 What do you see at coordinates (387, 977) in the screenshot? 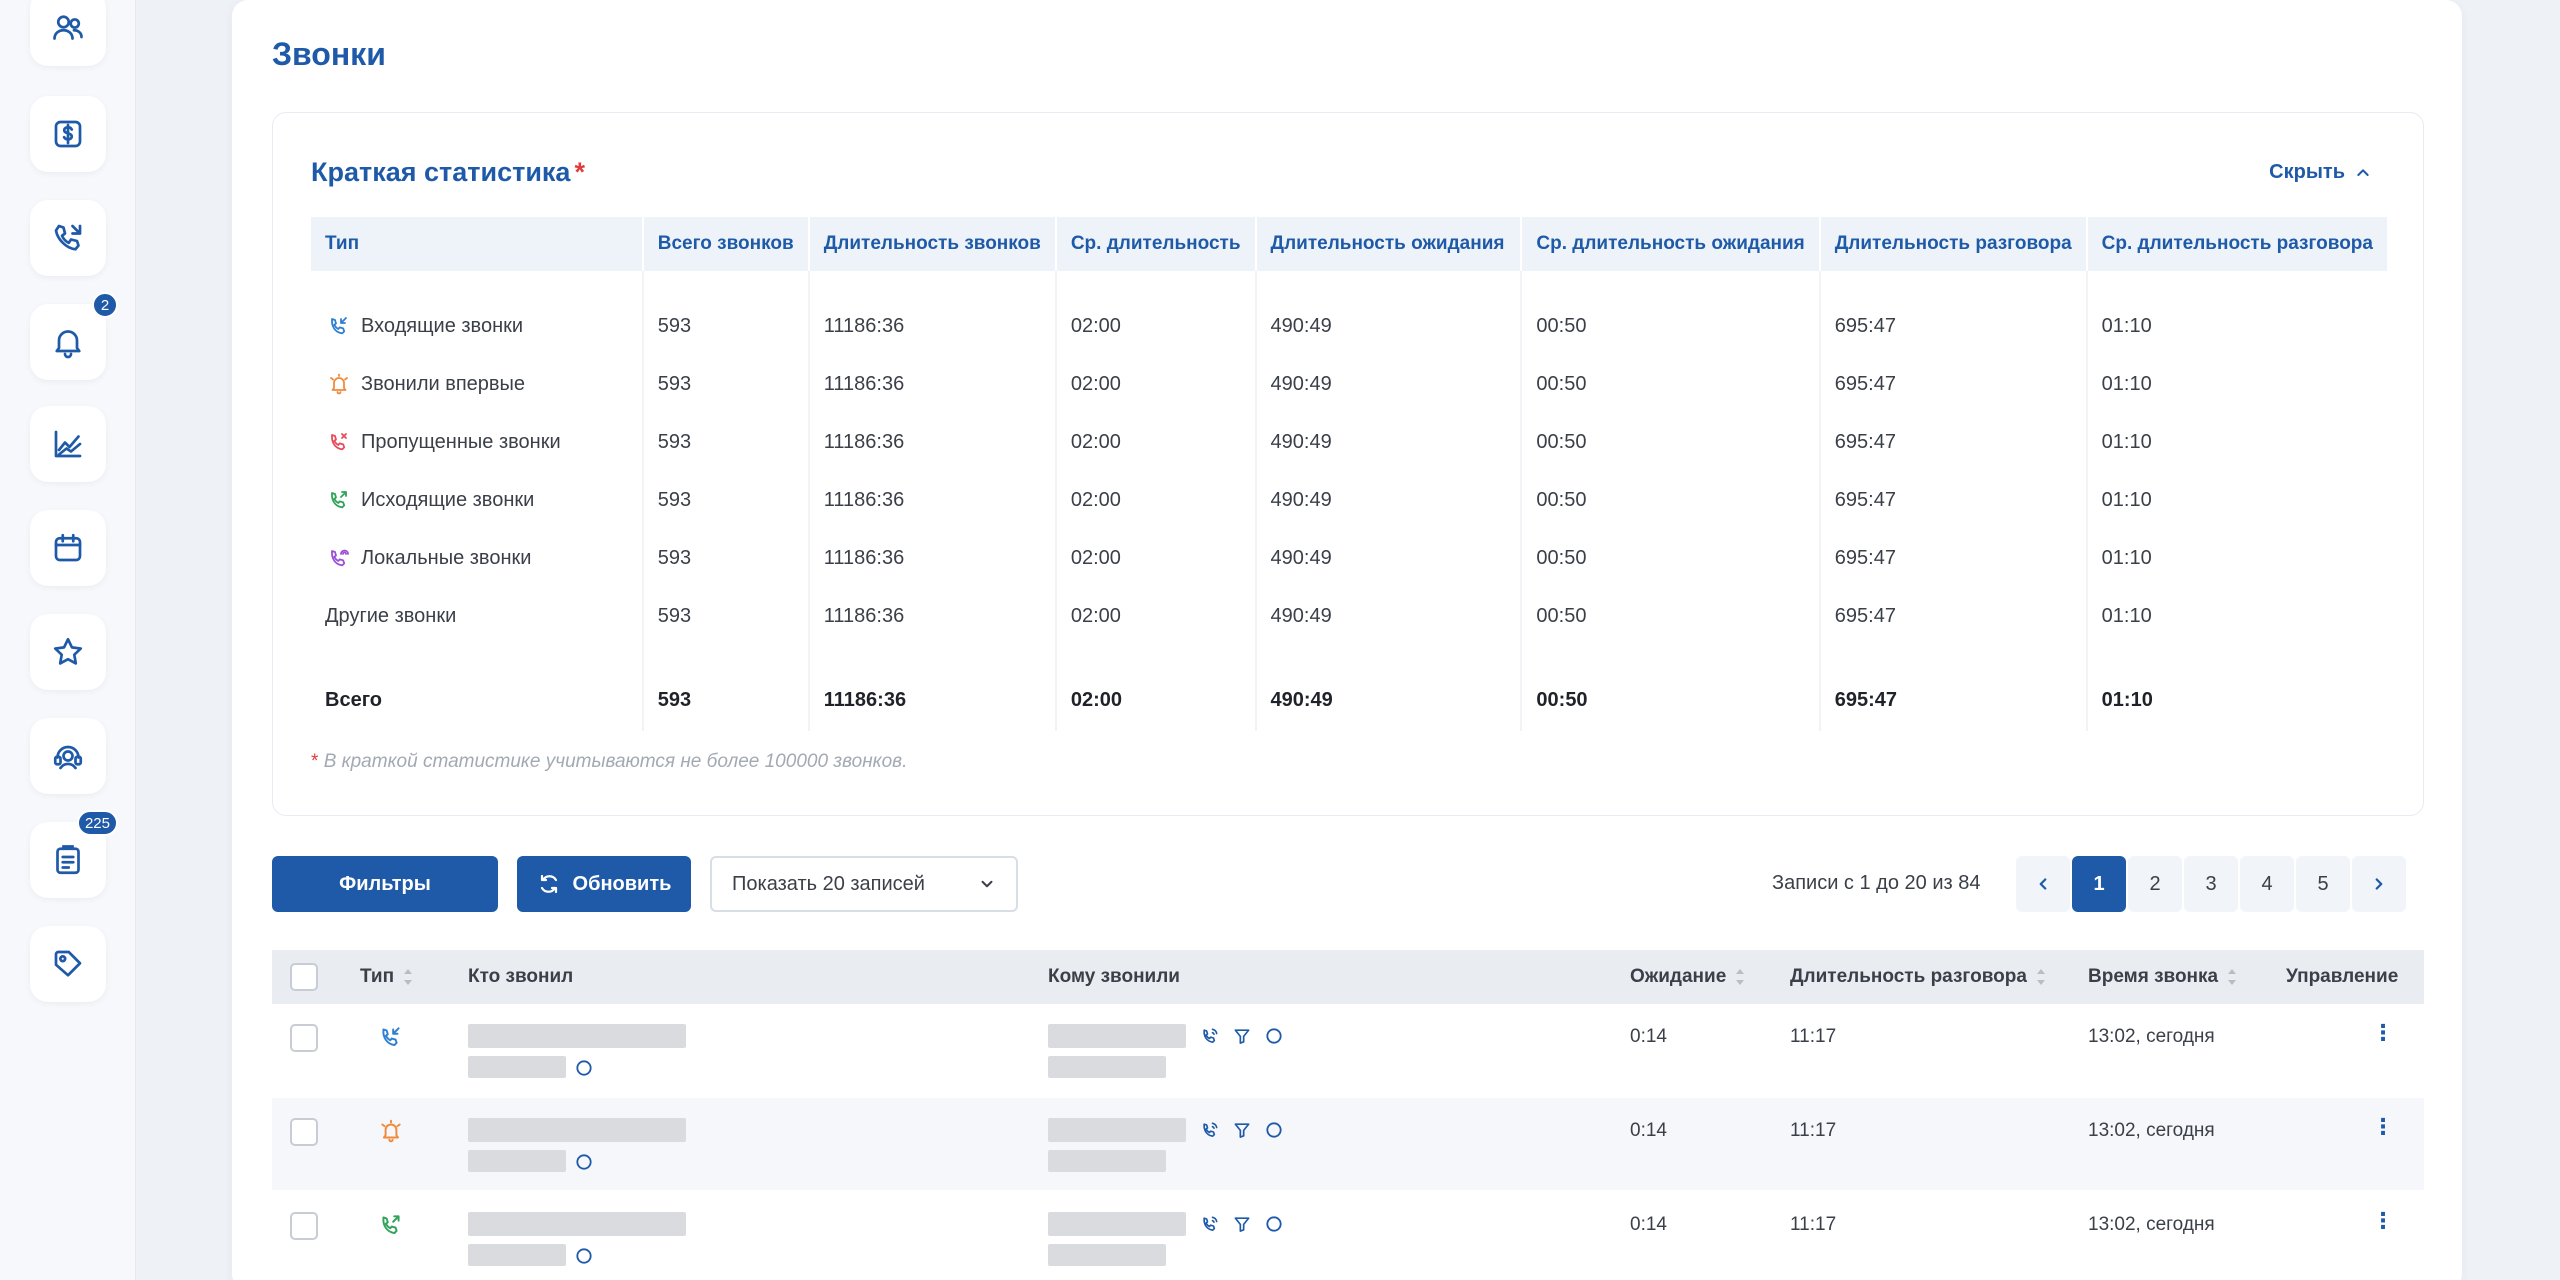
I see `col-type: Тип` at bounding box center [387, 977].